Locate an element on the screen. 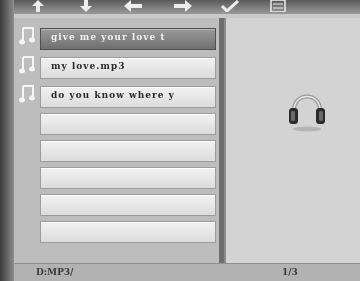 This screenshot has width=360, height=281. checkmark-icon is located at coordinates (230, 7).